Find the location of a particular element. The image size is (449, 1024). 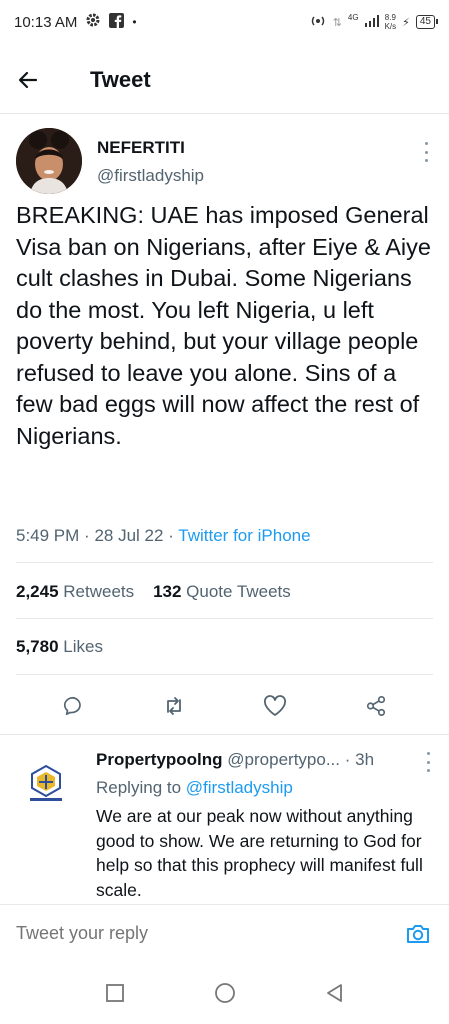

retweet-stats: 2,245 Retweets 132 Quote Tweets is located at coordinates (153, 592).